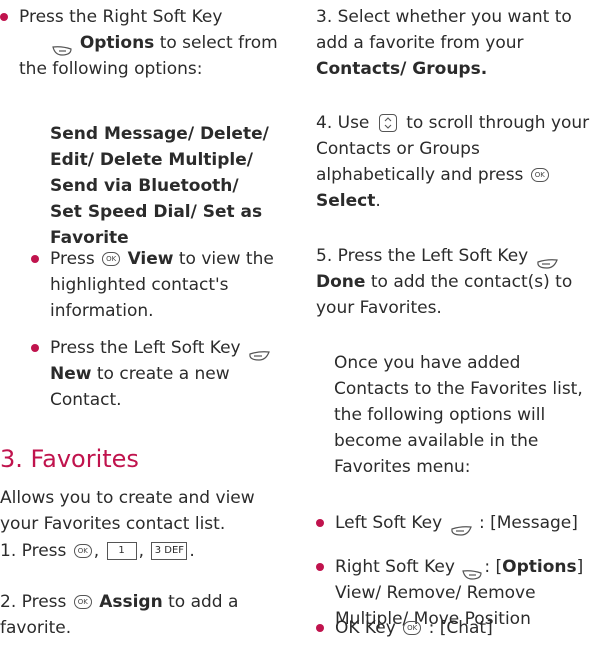 The image size is (592, 648). Describe the element at coordinates (33, 602) in the screenshot. I see `step-text: 2. Press` at that location.